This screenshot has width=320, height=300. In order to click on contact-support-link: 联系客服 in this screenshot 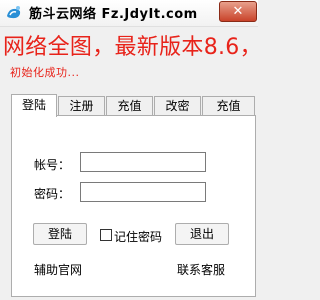, I will do `click(201, 269)`.